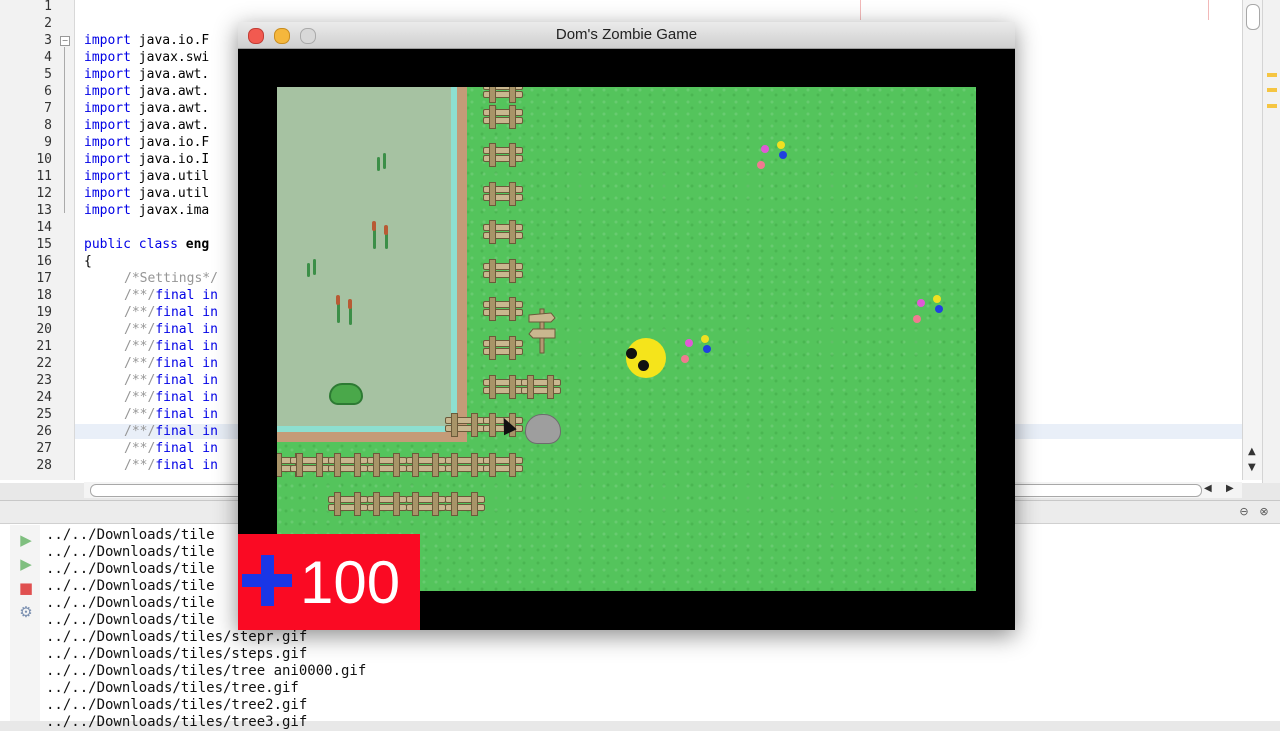 The image size is (1280, 731). Describe the element at coordinates (48, 57) in the screenshot. I see `line-number: 4` at that location.